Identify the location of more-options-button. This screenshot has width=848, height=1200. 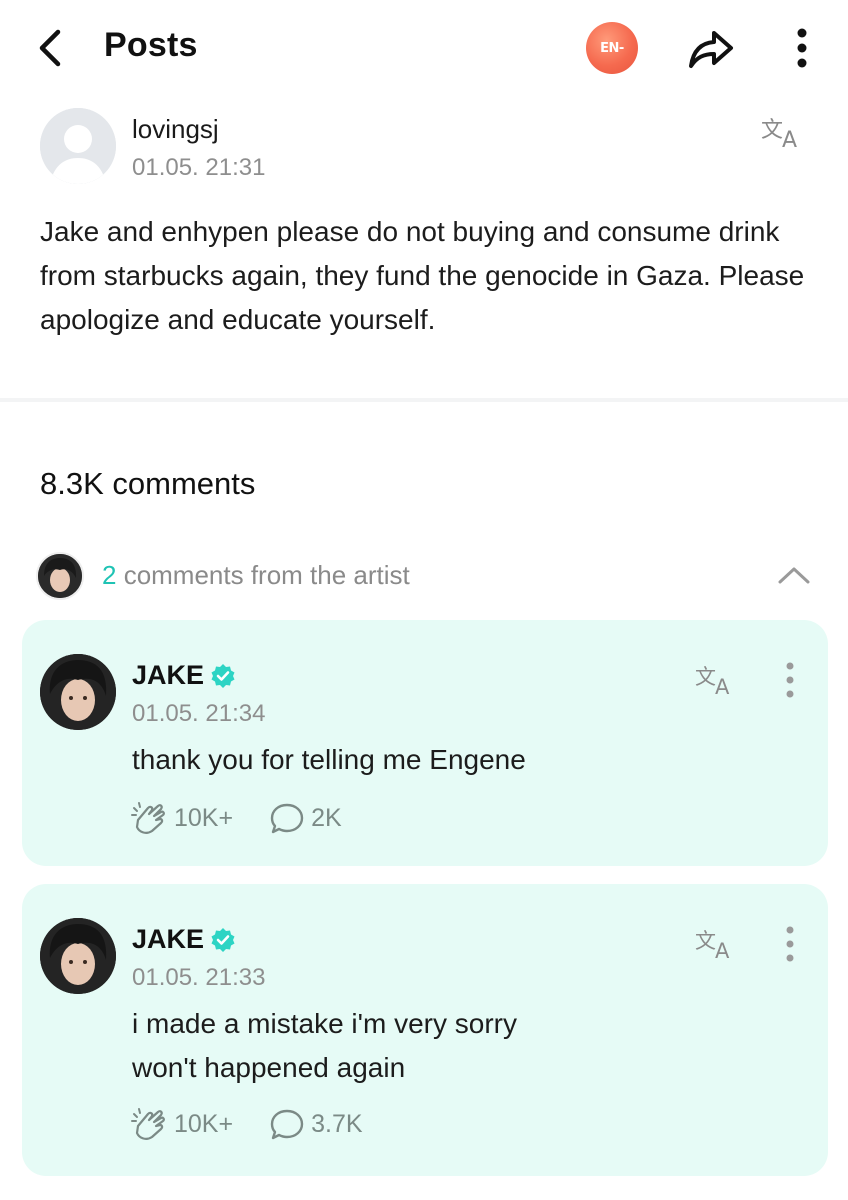
(802, 48).